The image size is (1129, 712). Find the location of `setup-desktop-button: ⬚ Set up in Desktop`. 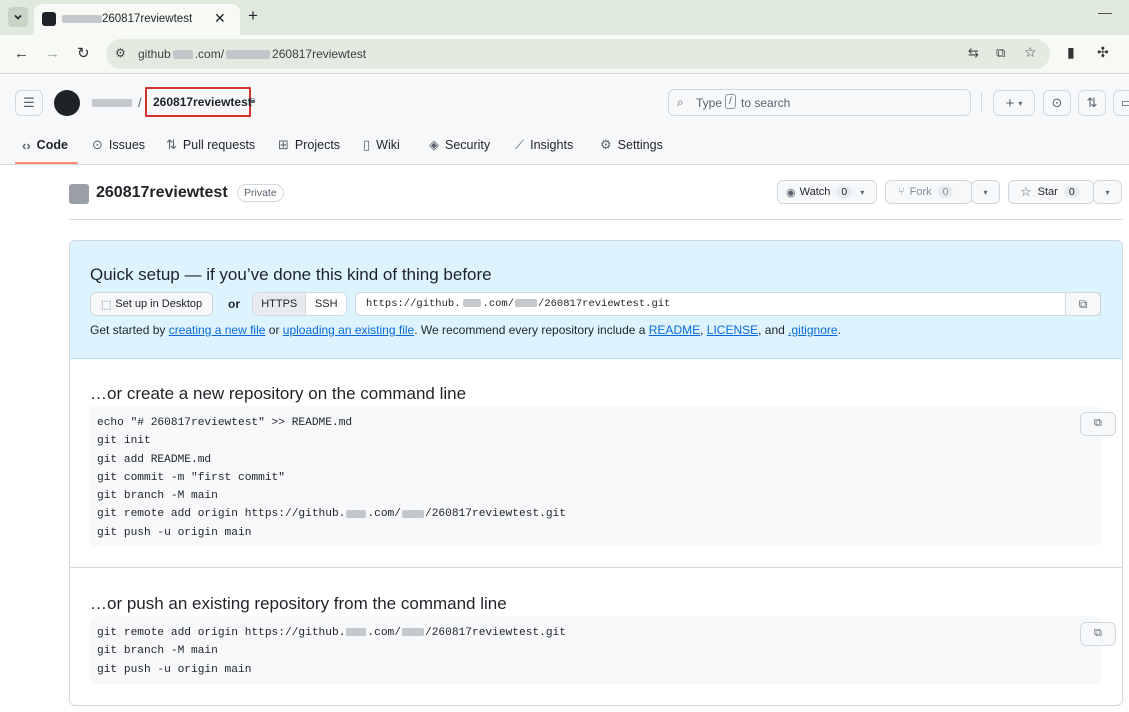

setup-desktop-button: ⬚ Set up in Desktop is located at coordinates (151, 304).